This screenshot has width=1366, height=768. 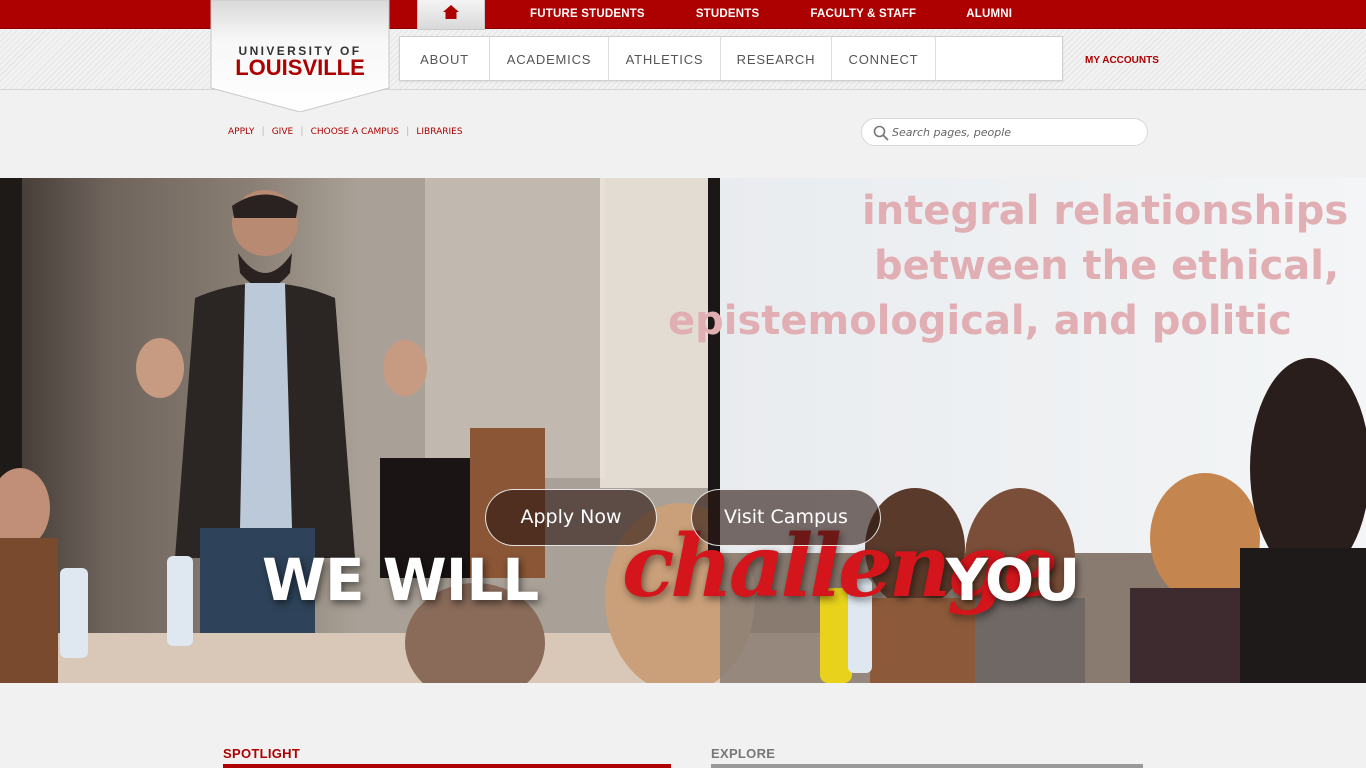 I want to click on my-accounts-link: MY ACCOUNTS, so click(x=1122, y=60).